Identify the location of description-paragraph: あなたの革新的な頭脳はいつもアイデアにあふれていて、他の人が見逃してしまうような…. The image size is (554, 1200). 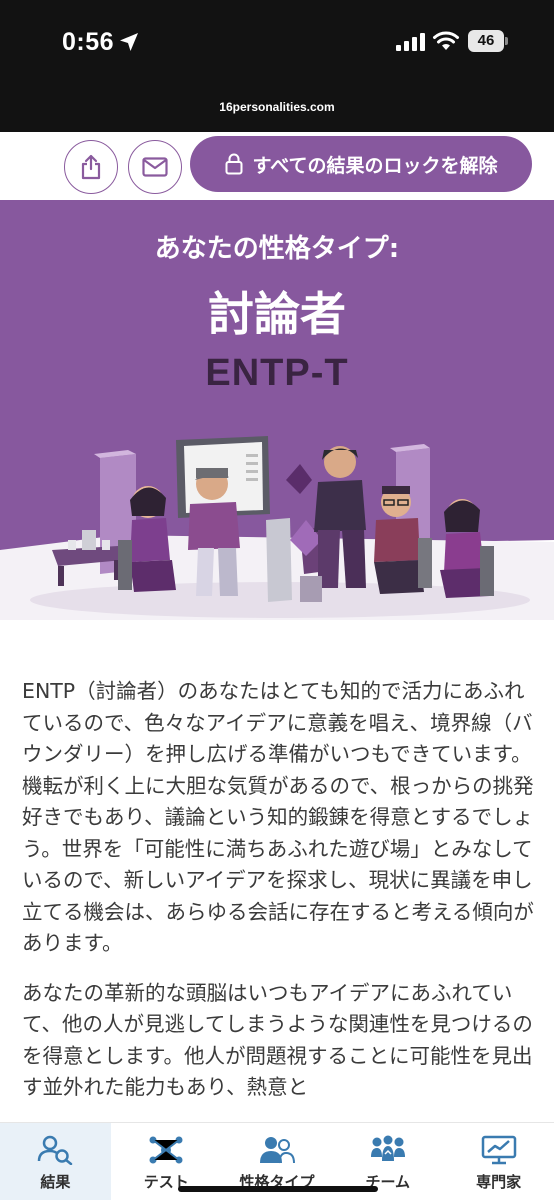
(277, 1040).